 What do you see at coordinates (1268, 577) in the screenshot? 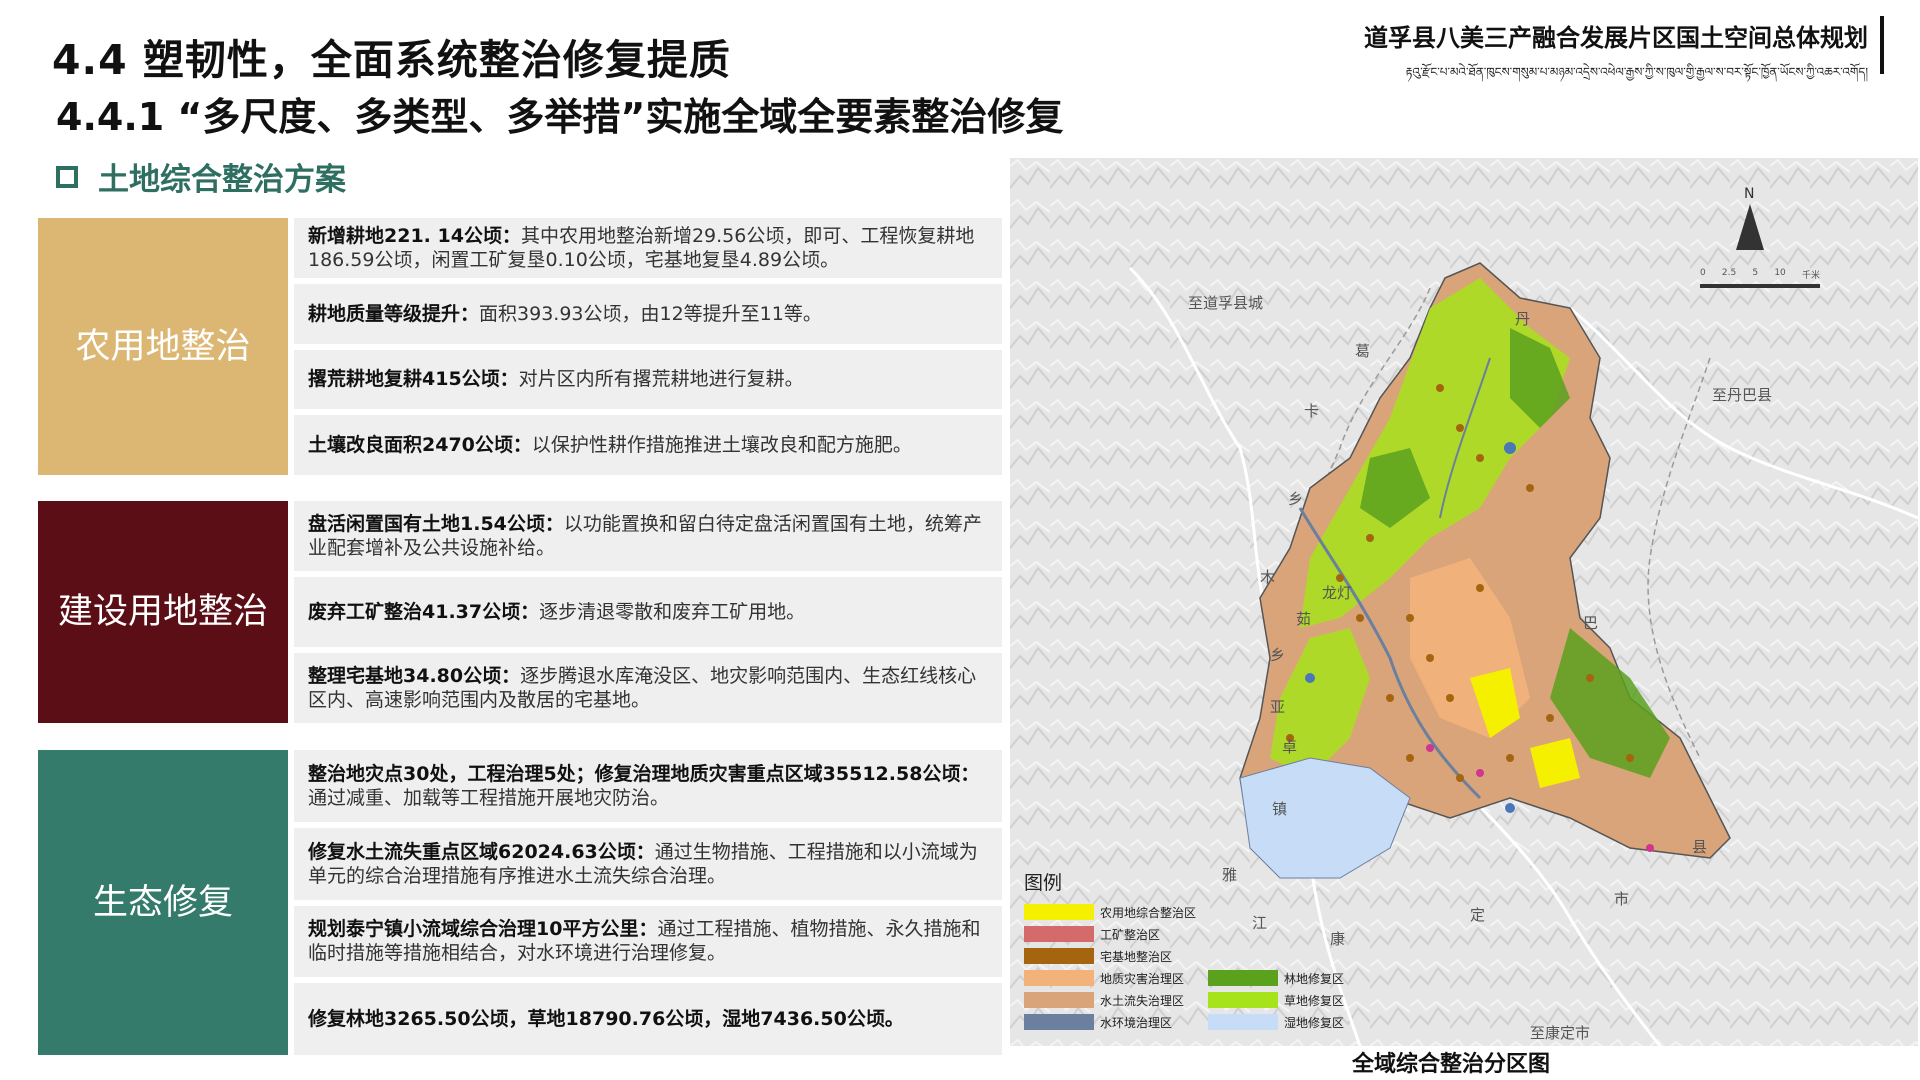
I see `map-place-label: 木` at bounding box center [1268, 577].